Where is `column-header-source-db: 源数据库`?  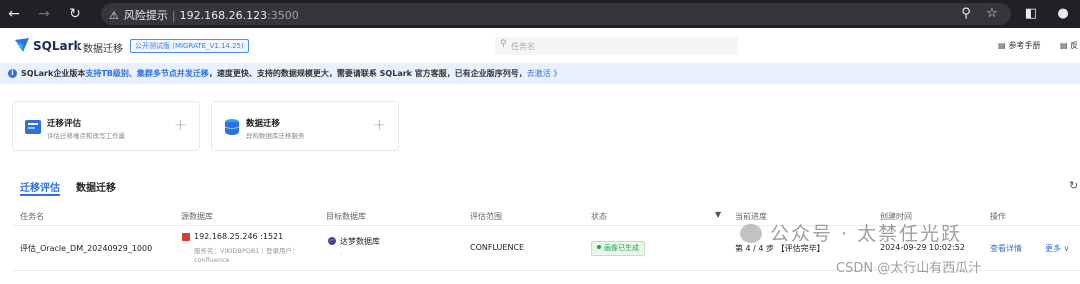
column-header-source-db: 源数据库 is located at coordinates (197, 216).